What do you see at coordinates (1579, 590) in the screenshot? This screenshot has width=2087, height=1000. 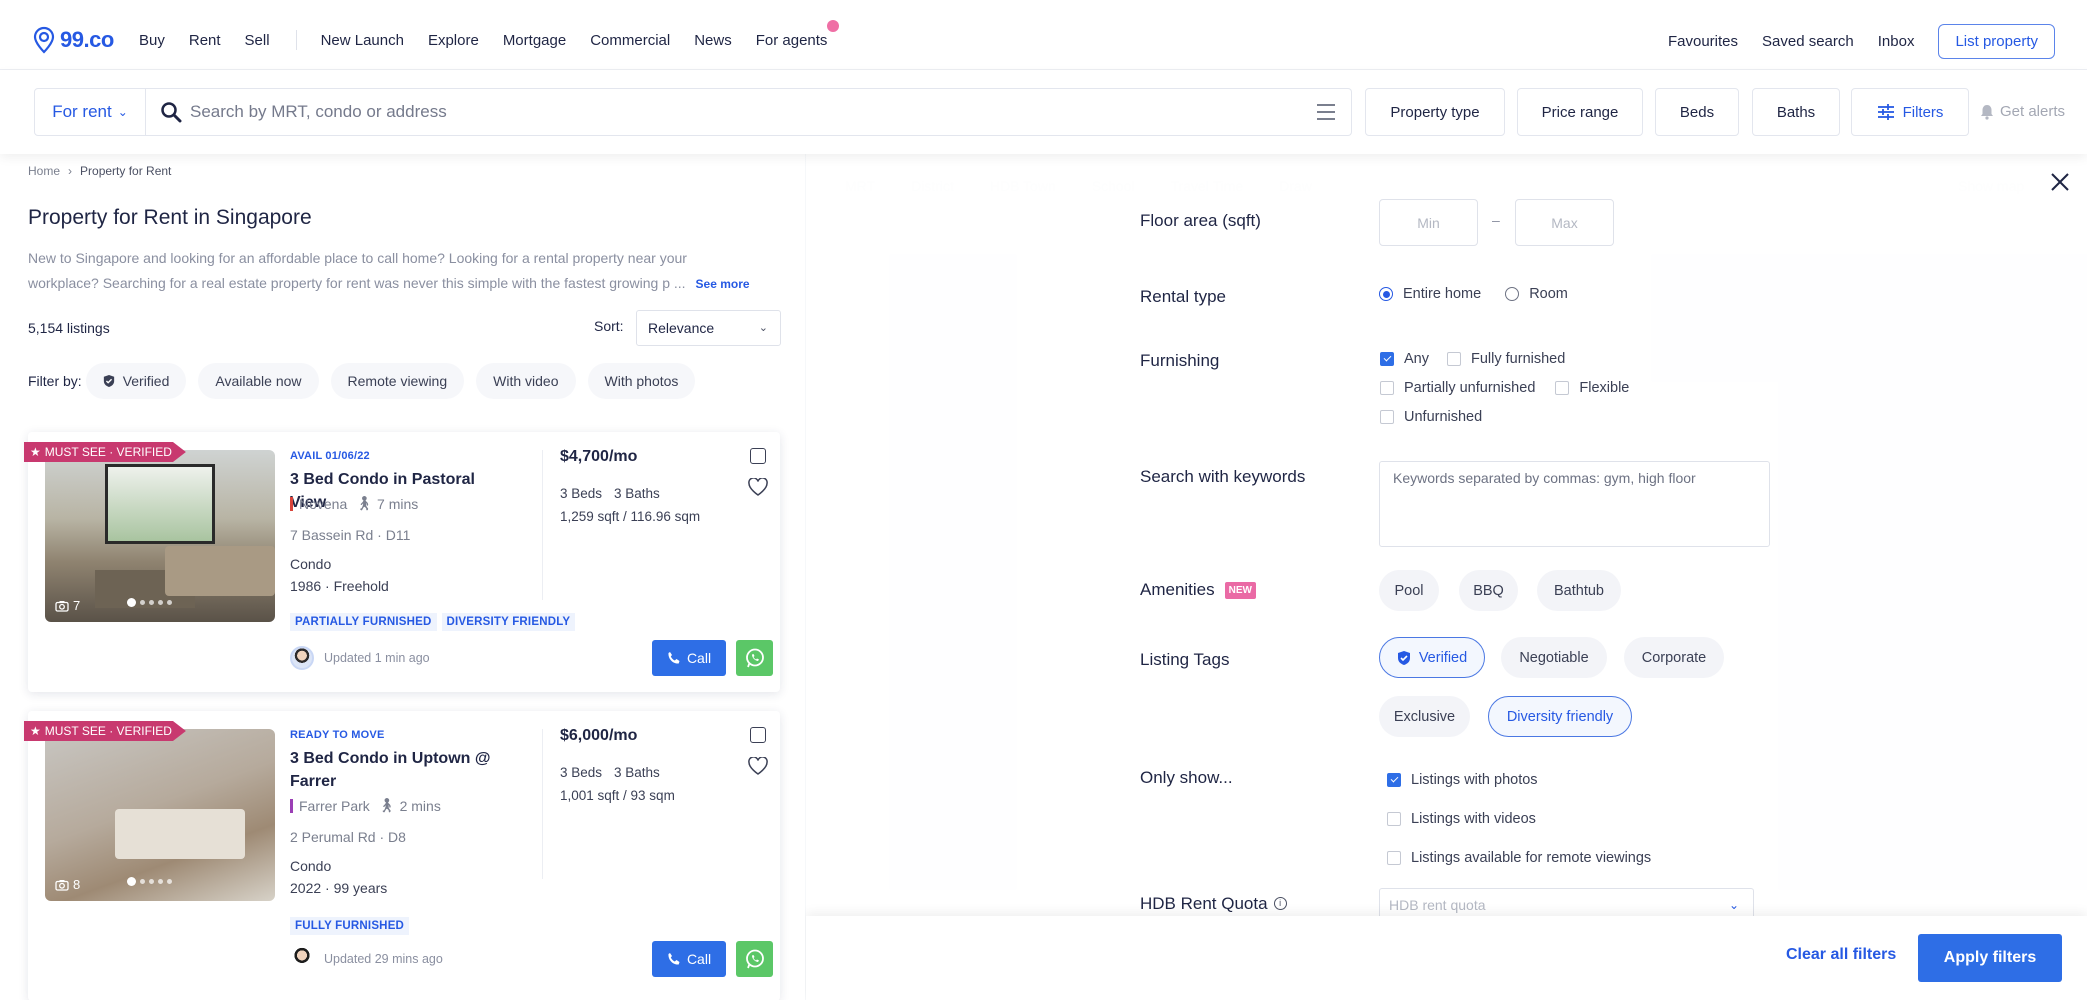 I see `amenity-bathtub: Bathtub` at bounding box center [1579, 590].